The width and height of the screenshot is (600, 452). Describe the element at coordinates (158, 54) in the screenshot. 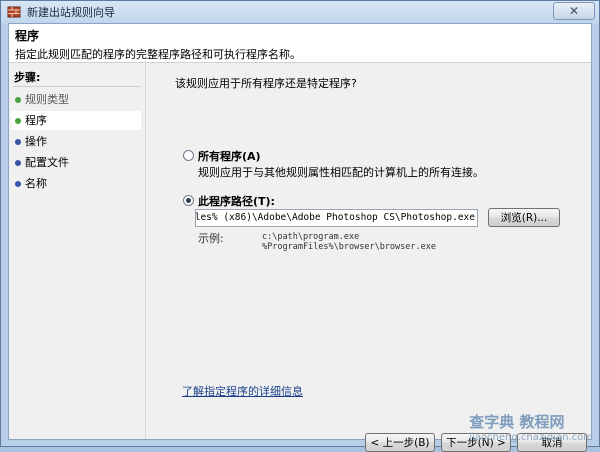

I see `page-description: 指定此规则匹配的程序的完整程序路径和可执行程序名称。` at that location.